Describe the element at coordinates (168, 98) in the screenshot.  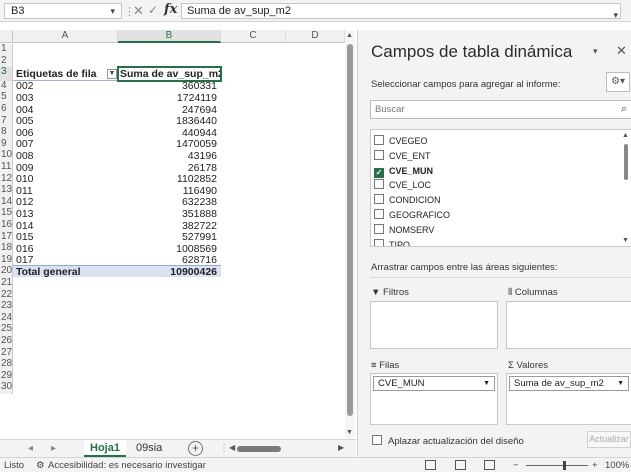
I see `pivot-row-value: 1724119` at that location.